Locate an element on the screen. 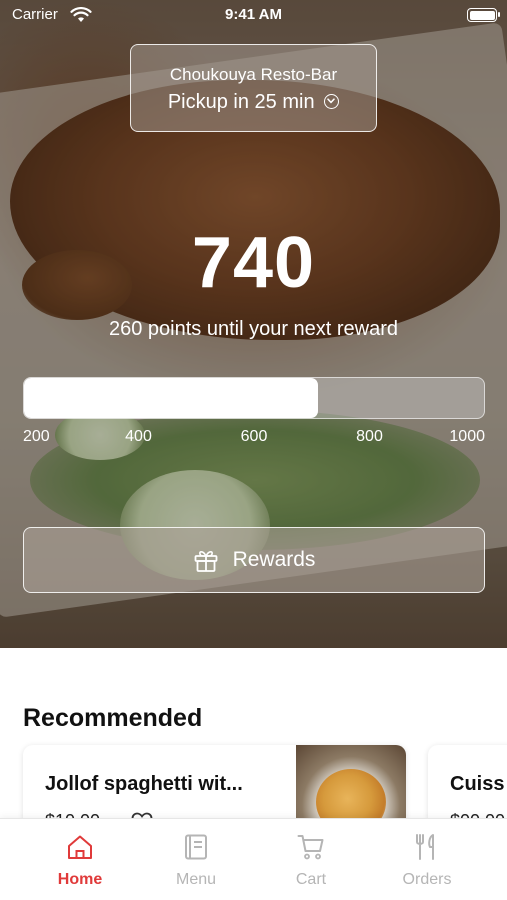 The image size is (507, 900). battery-icon is located at coordinates (483, 15).